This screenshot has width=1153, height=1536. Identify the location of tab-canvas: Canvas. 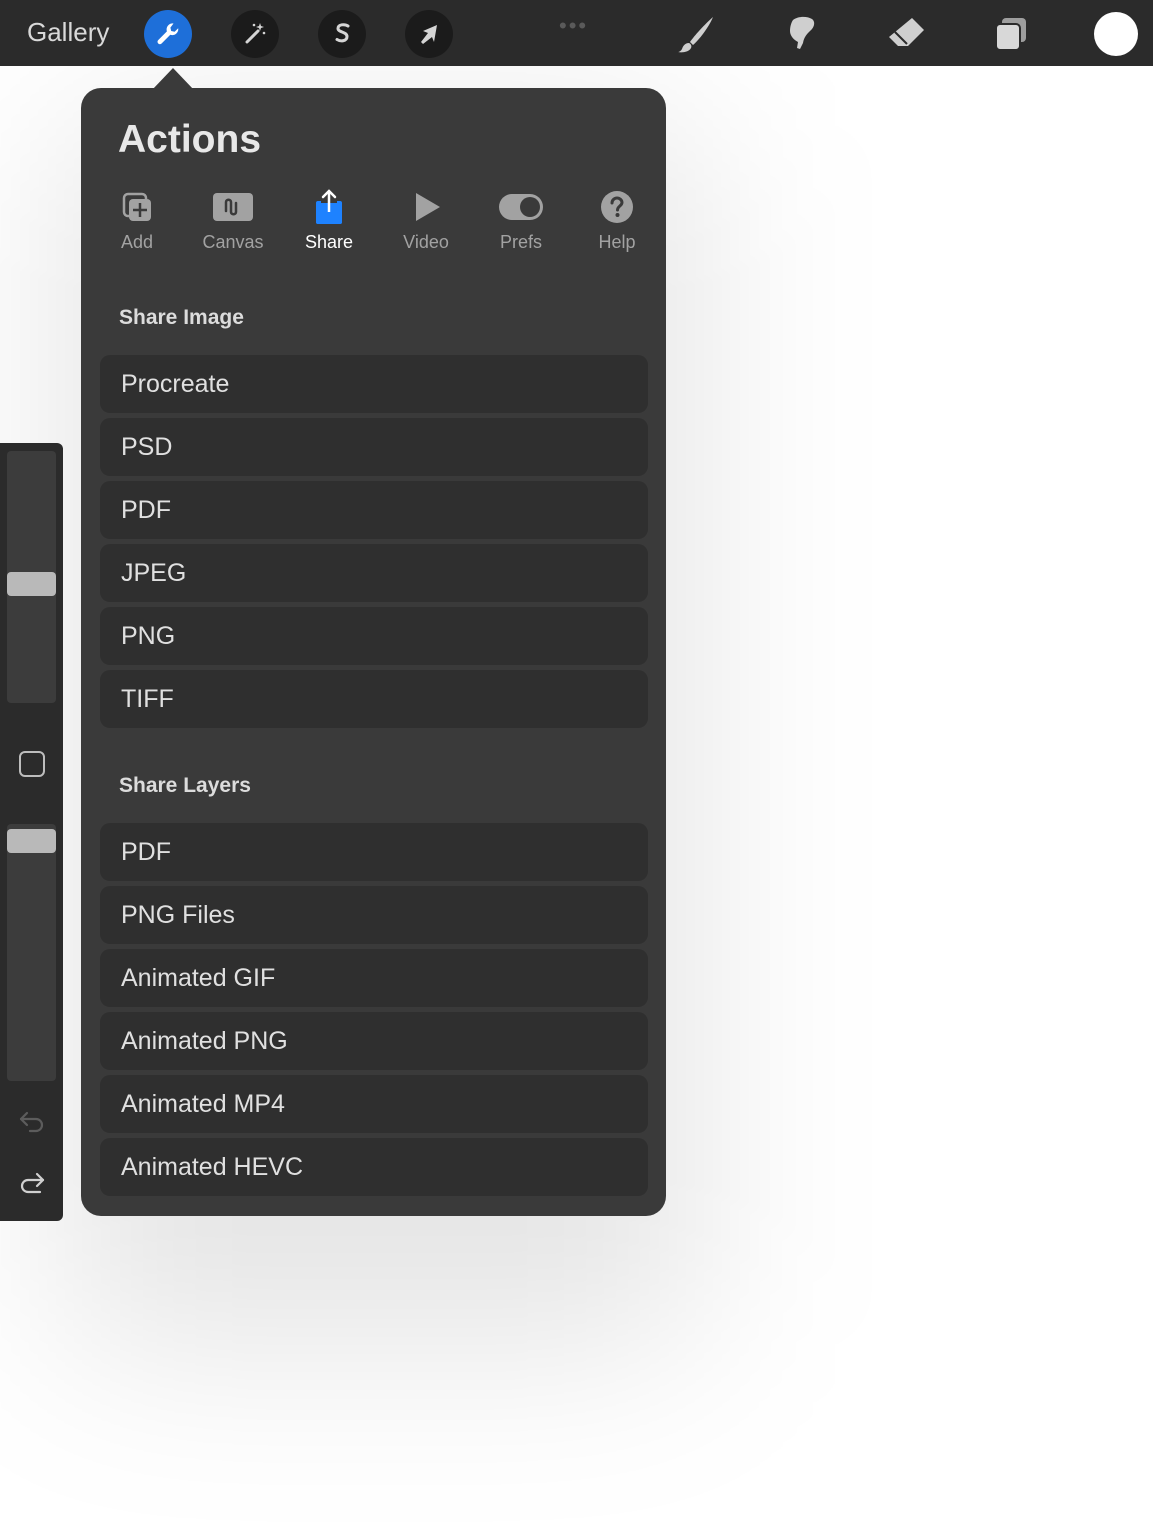
(233, 221).